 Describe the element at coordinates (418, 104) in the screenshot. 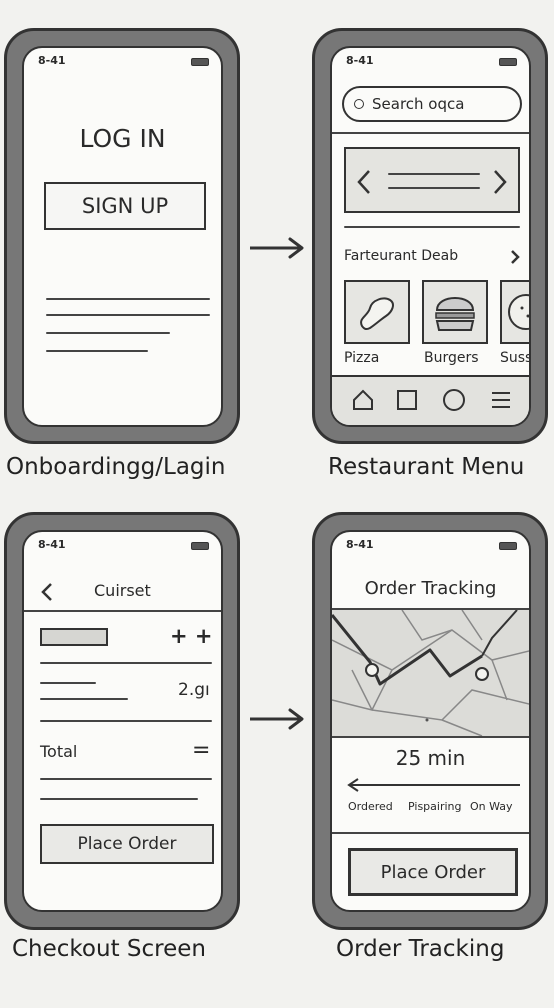

I see `search-placeholder: Search oqca` at that location.